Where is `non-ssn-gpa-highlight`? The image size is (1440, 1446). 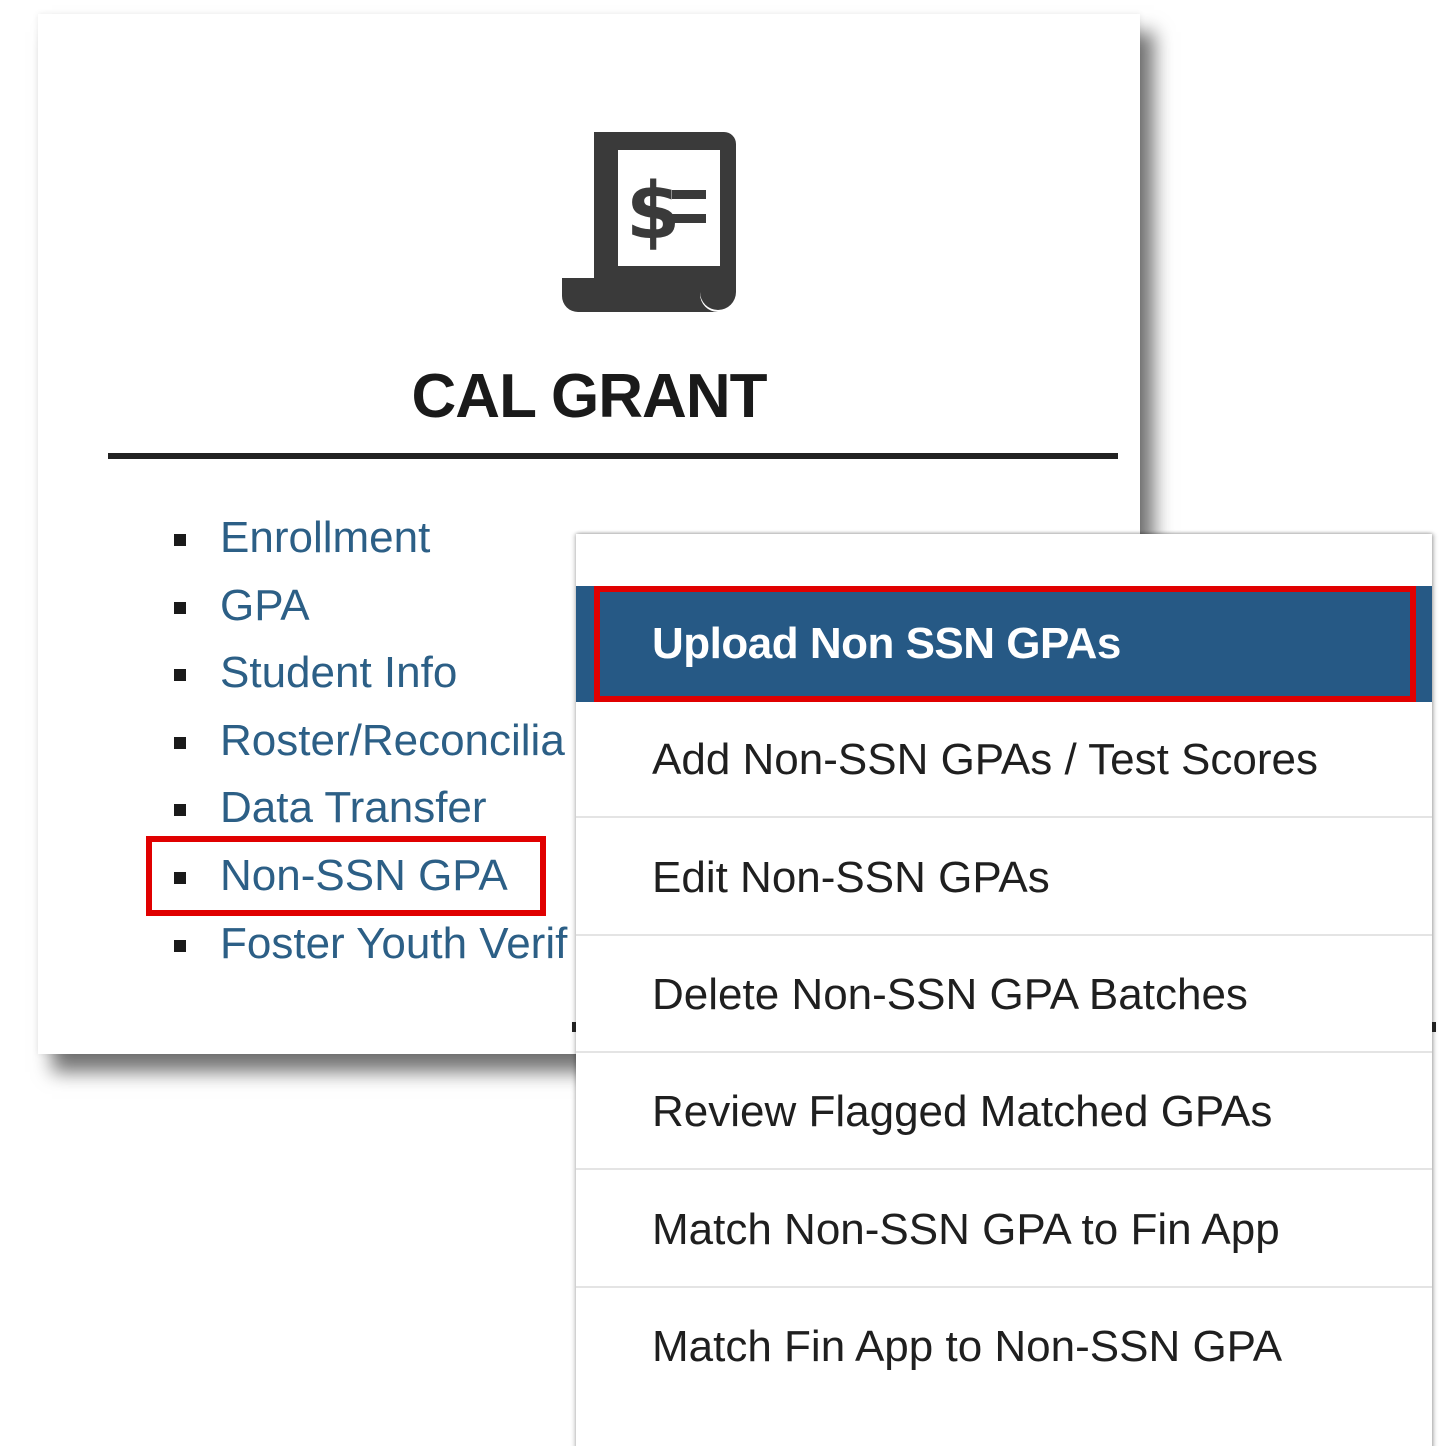 non-ssn-gpa-highlight is located at coordinates (346, 876).